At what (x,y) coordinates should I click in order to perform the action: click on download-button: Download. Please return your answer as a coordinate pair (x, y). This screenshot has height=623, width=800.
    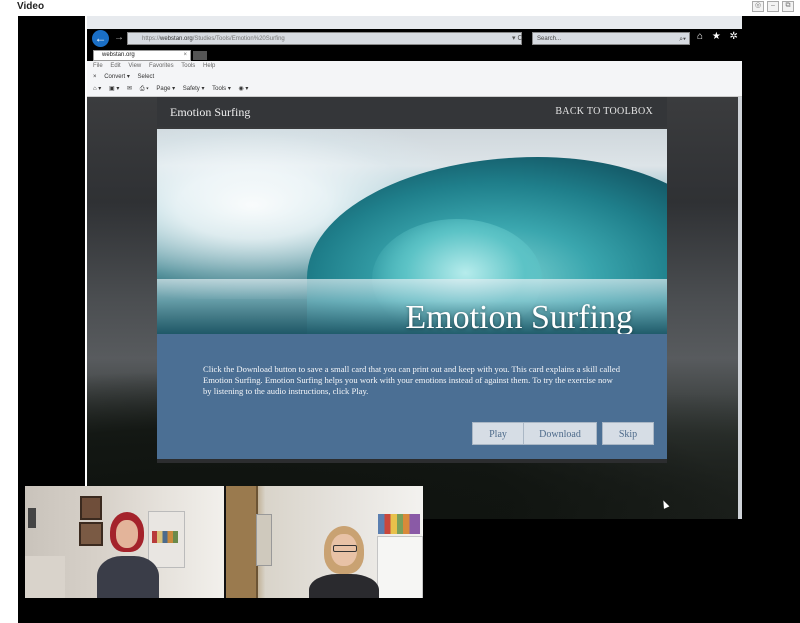
    Looking at the image, I should click on (560, 433).